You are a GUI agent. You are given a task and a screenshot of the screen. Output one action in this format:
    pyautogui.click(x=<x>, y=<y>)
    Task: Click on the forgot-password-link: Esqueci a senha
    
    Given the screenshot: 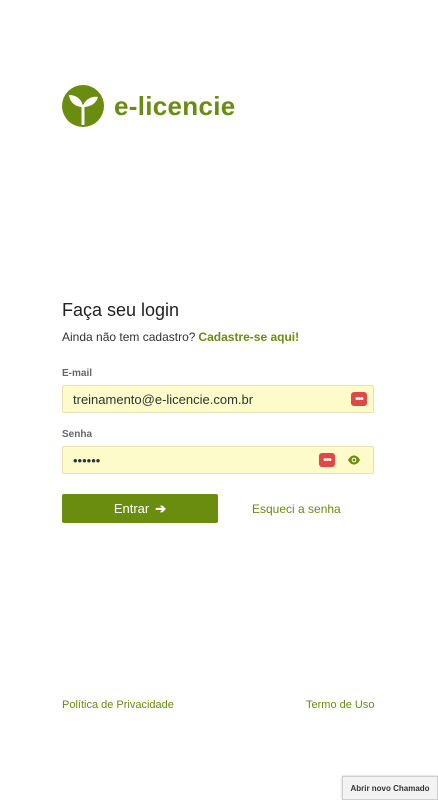 What is the action you would take?
    pyautogui.click(x=296, y=509)
    